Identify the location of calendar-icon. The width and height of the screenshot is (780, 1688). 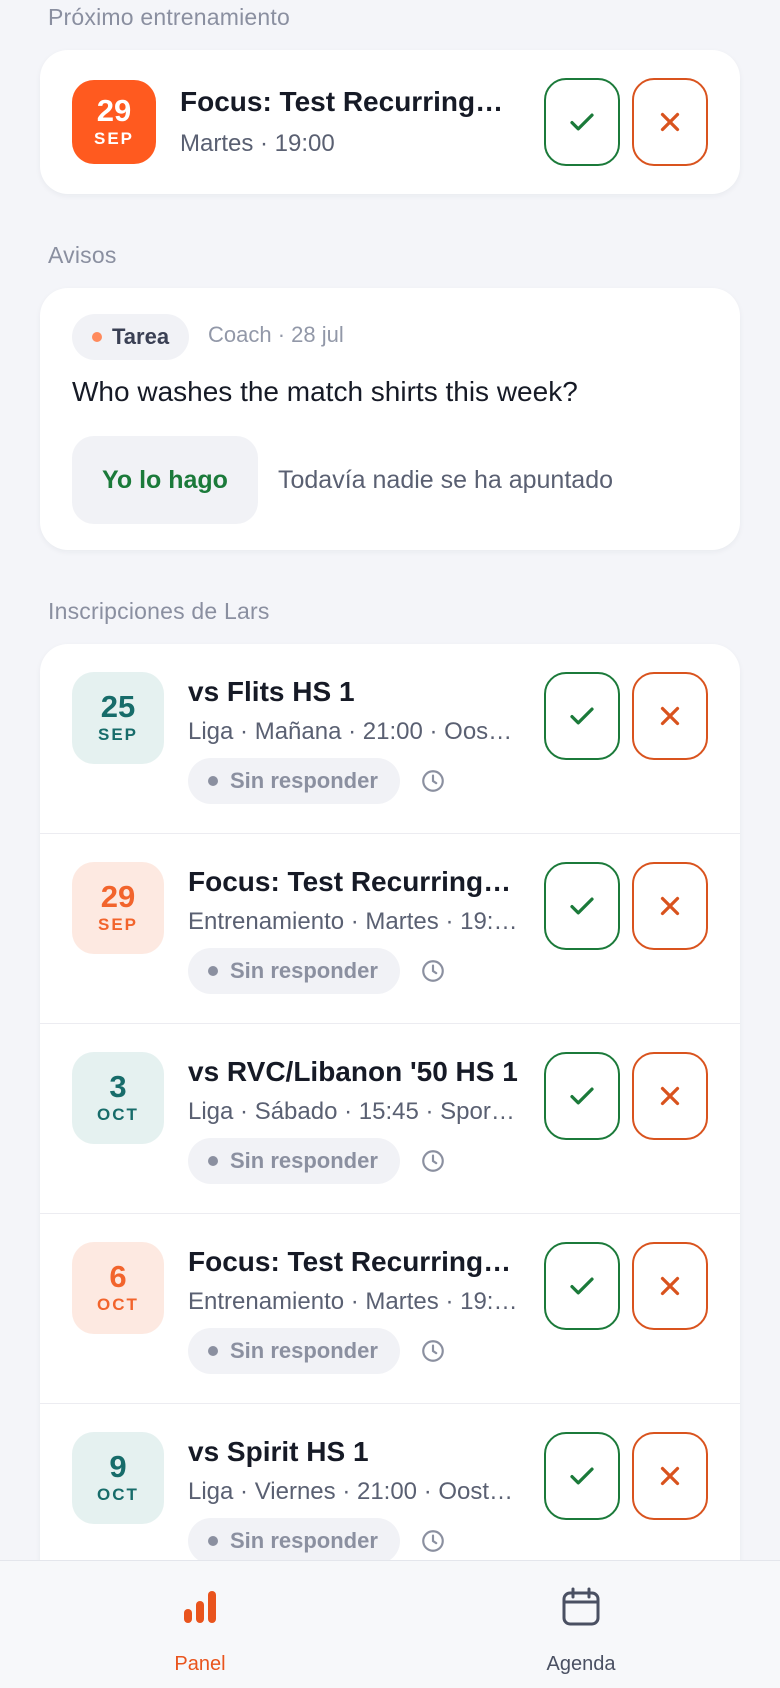
(581, 1606).